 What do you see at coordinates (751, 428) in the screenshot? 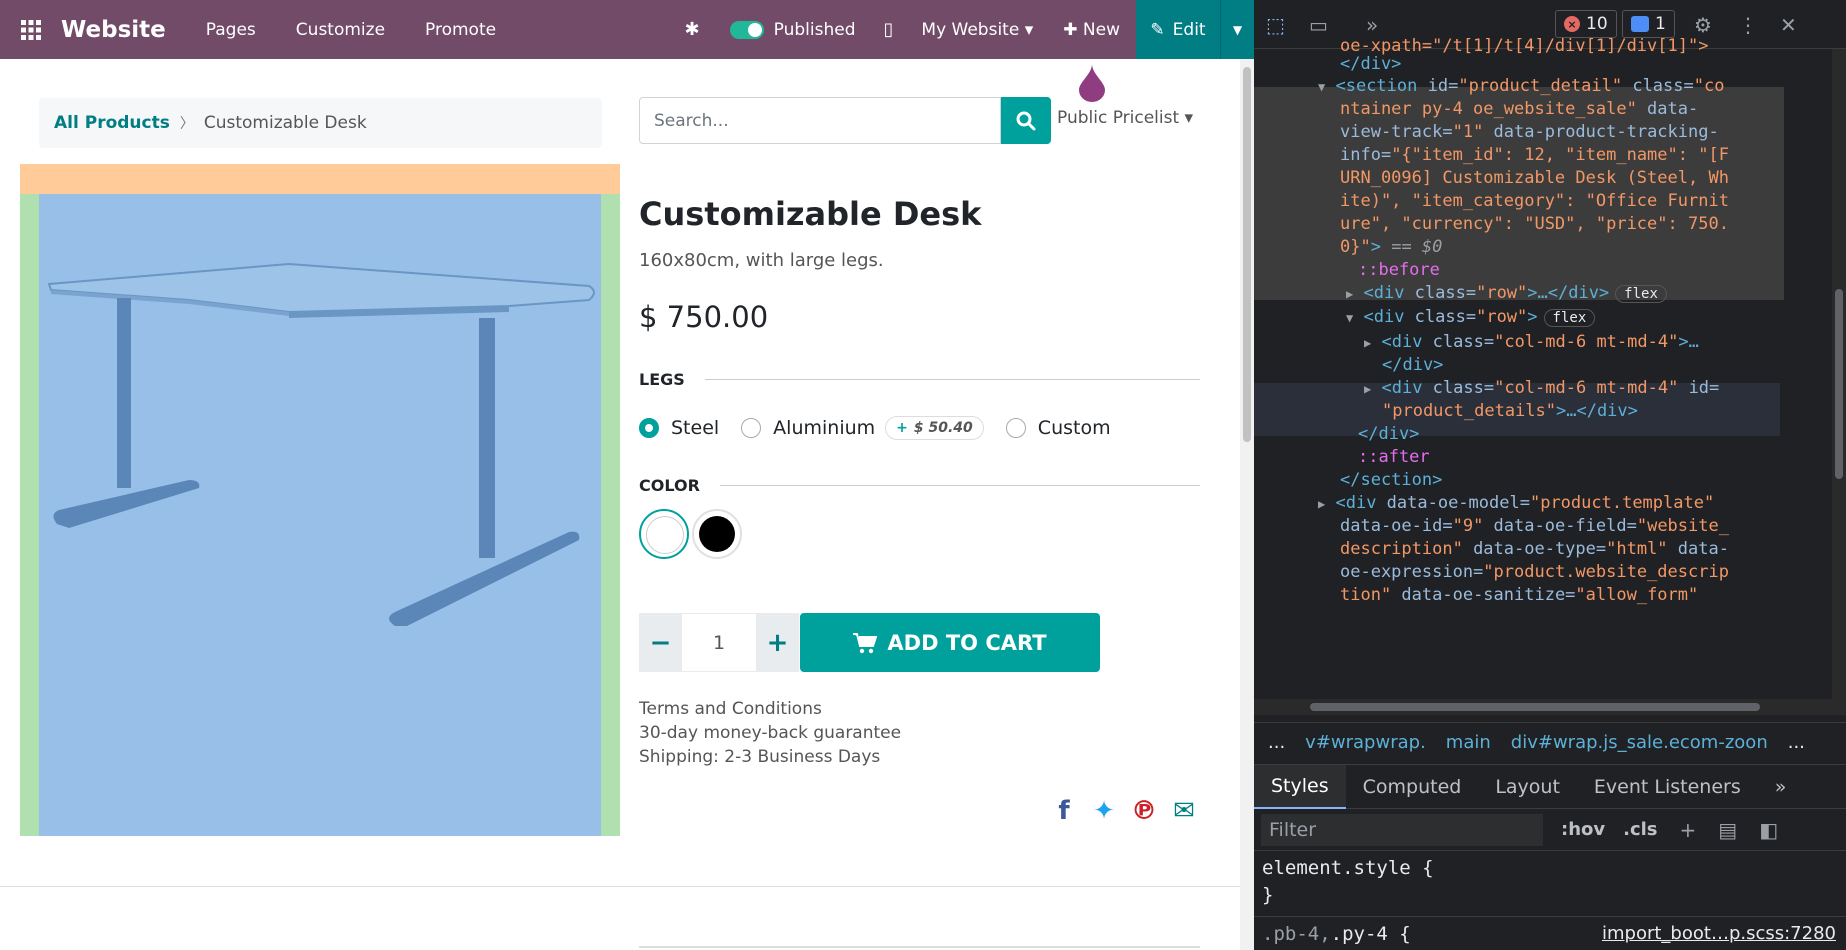
I see `radio-aluminium` at bounding box center [751, 428].